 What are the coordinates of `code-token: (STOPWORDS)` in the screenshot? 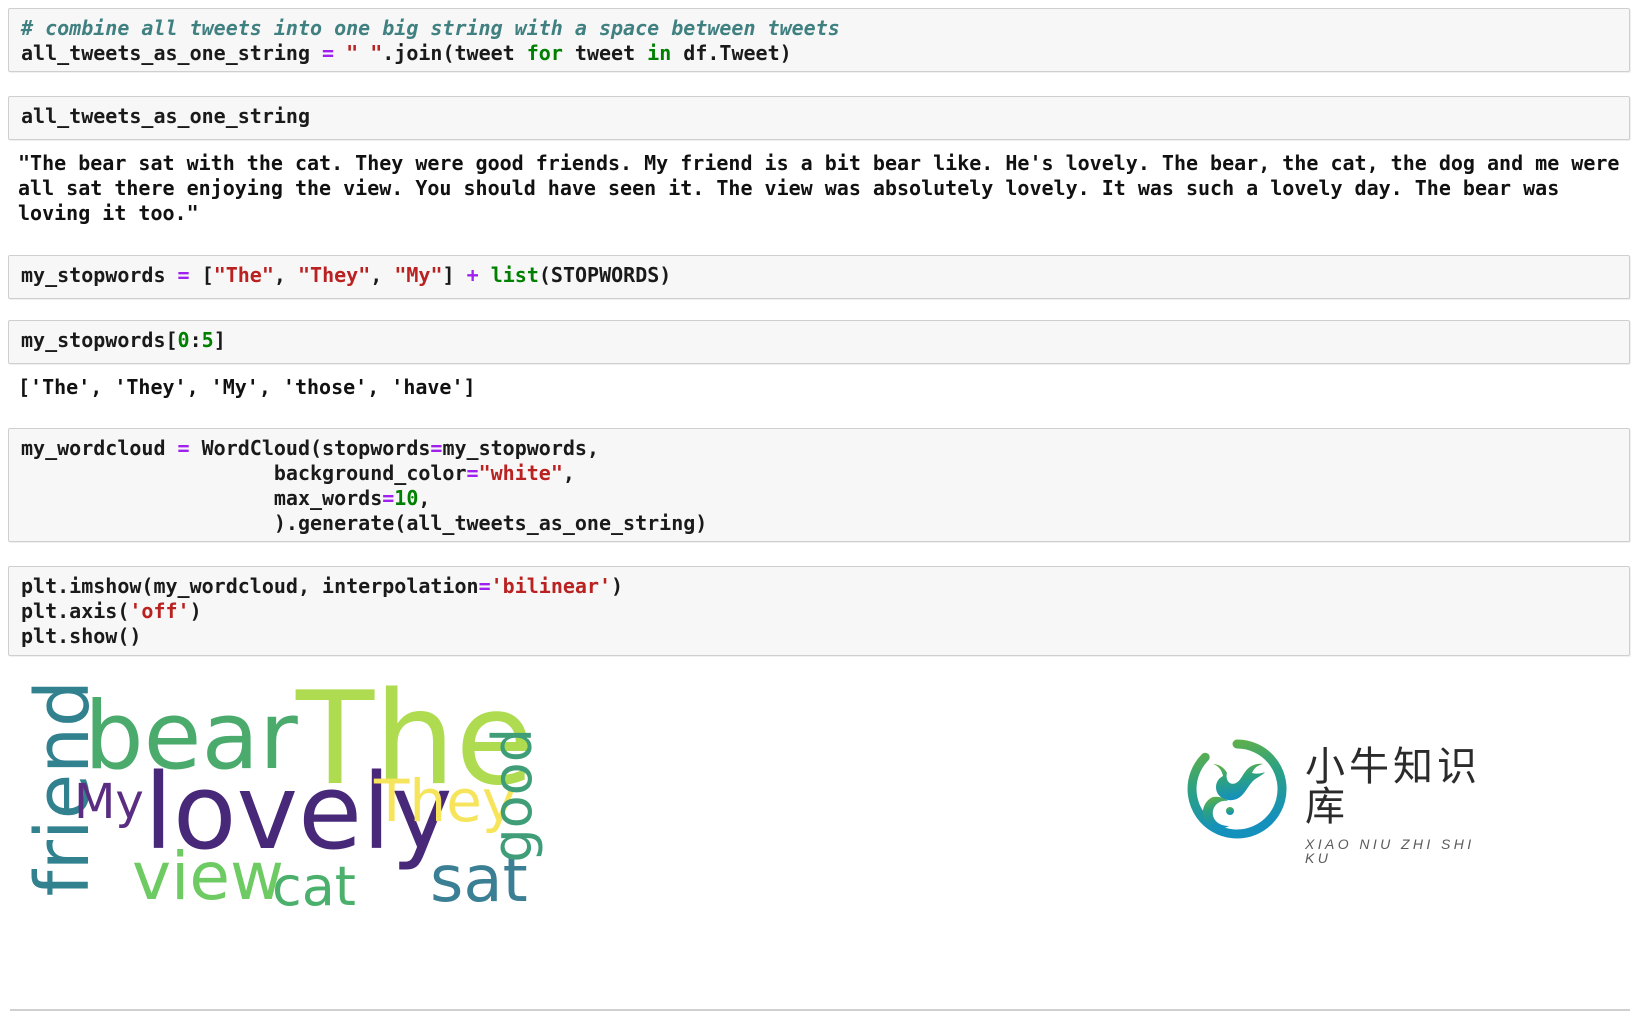 It's located at (605, 275).